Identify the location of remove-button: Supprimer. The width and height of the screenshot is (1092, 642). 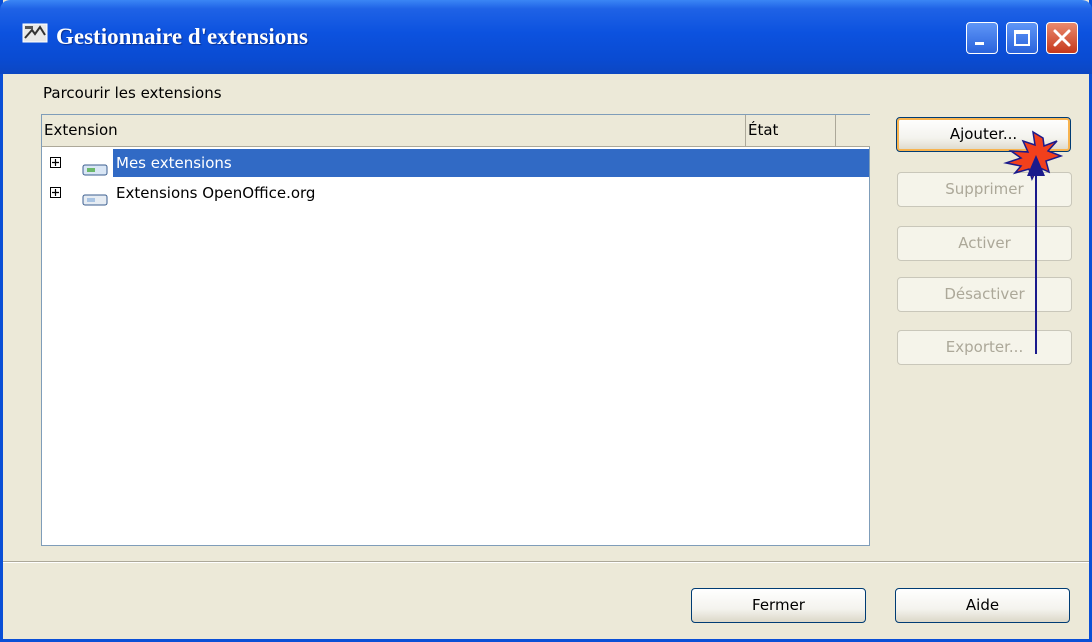
(984, 189).